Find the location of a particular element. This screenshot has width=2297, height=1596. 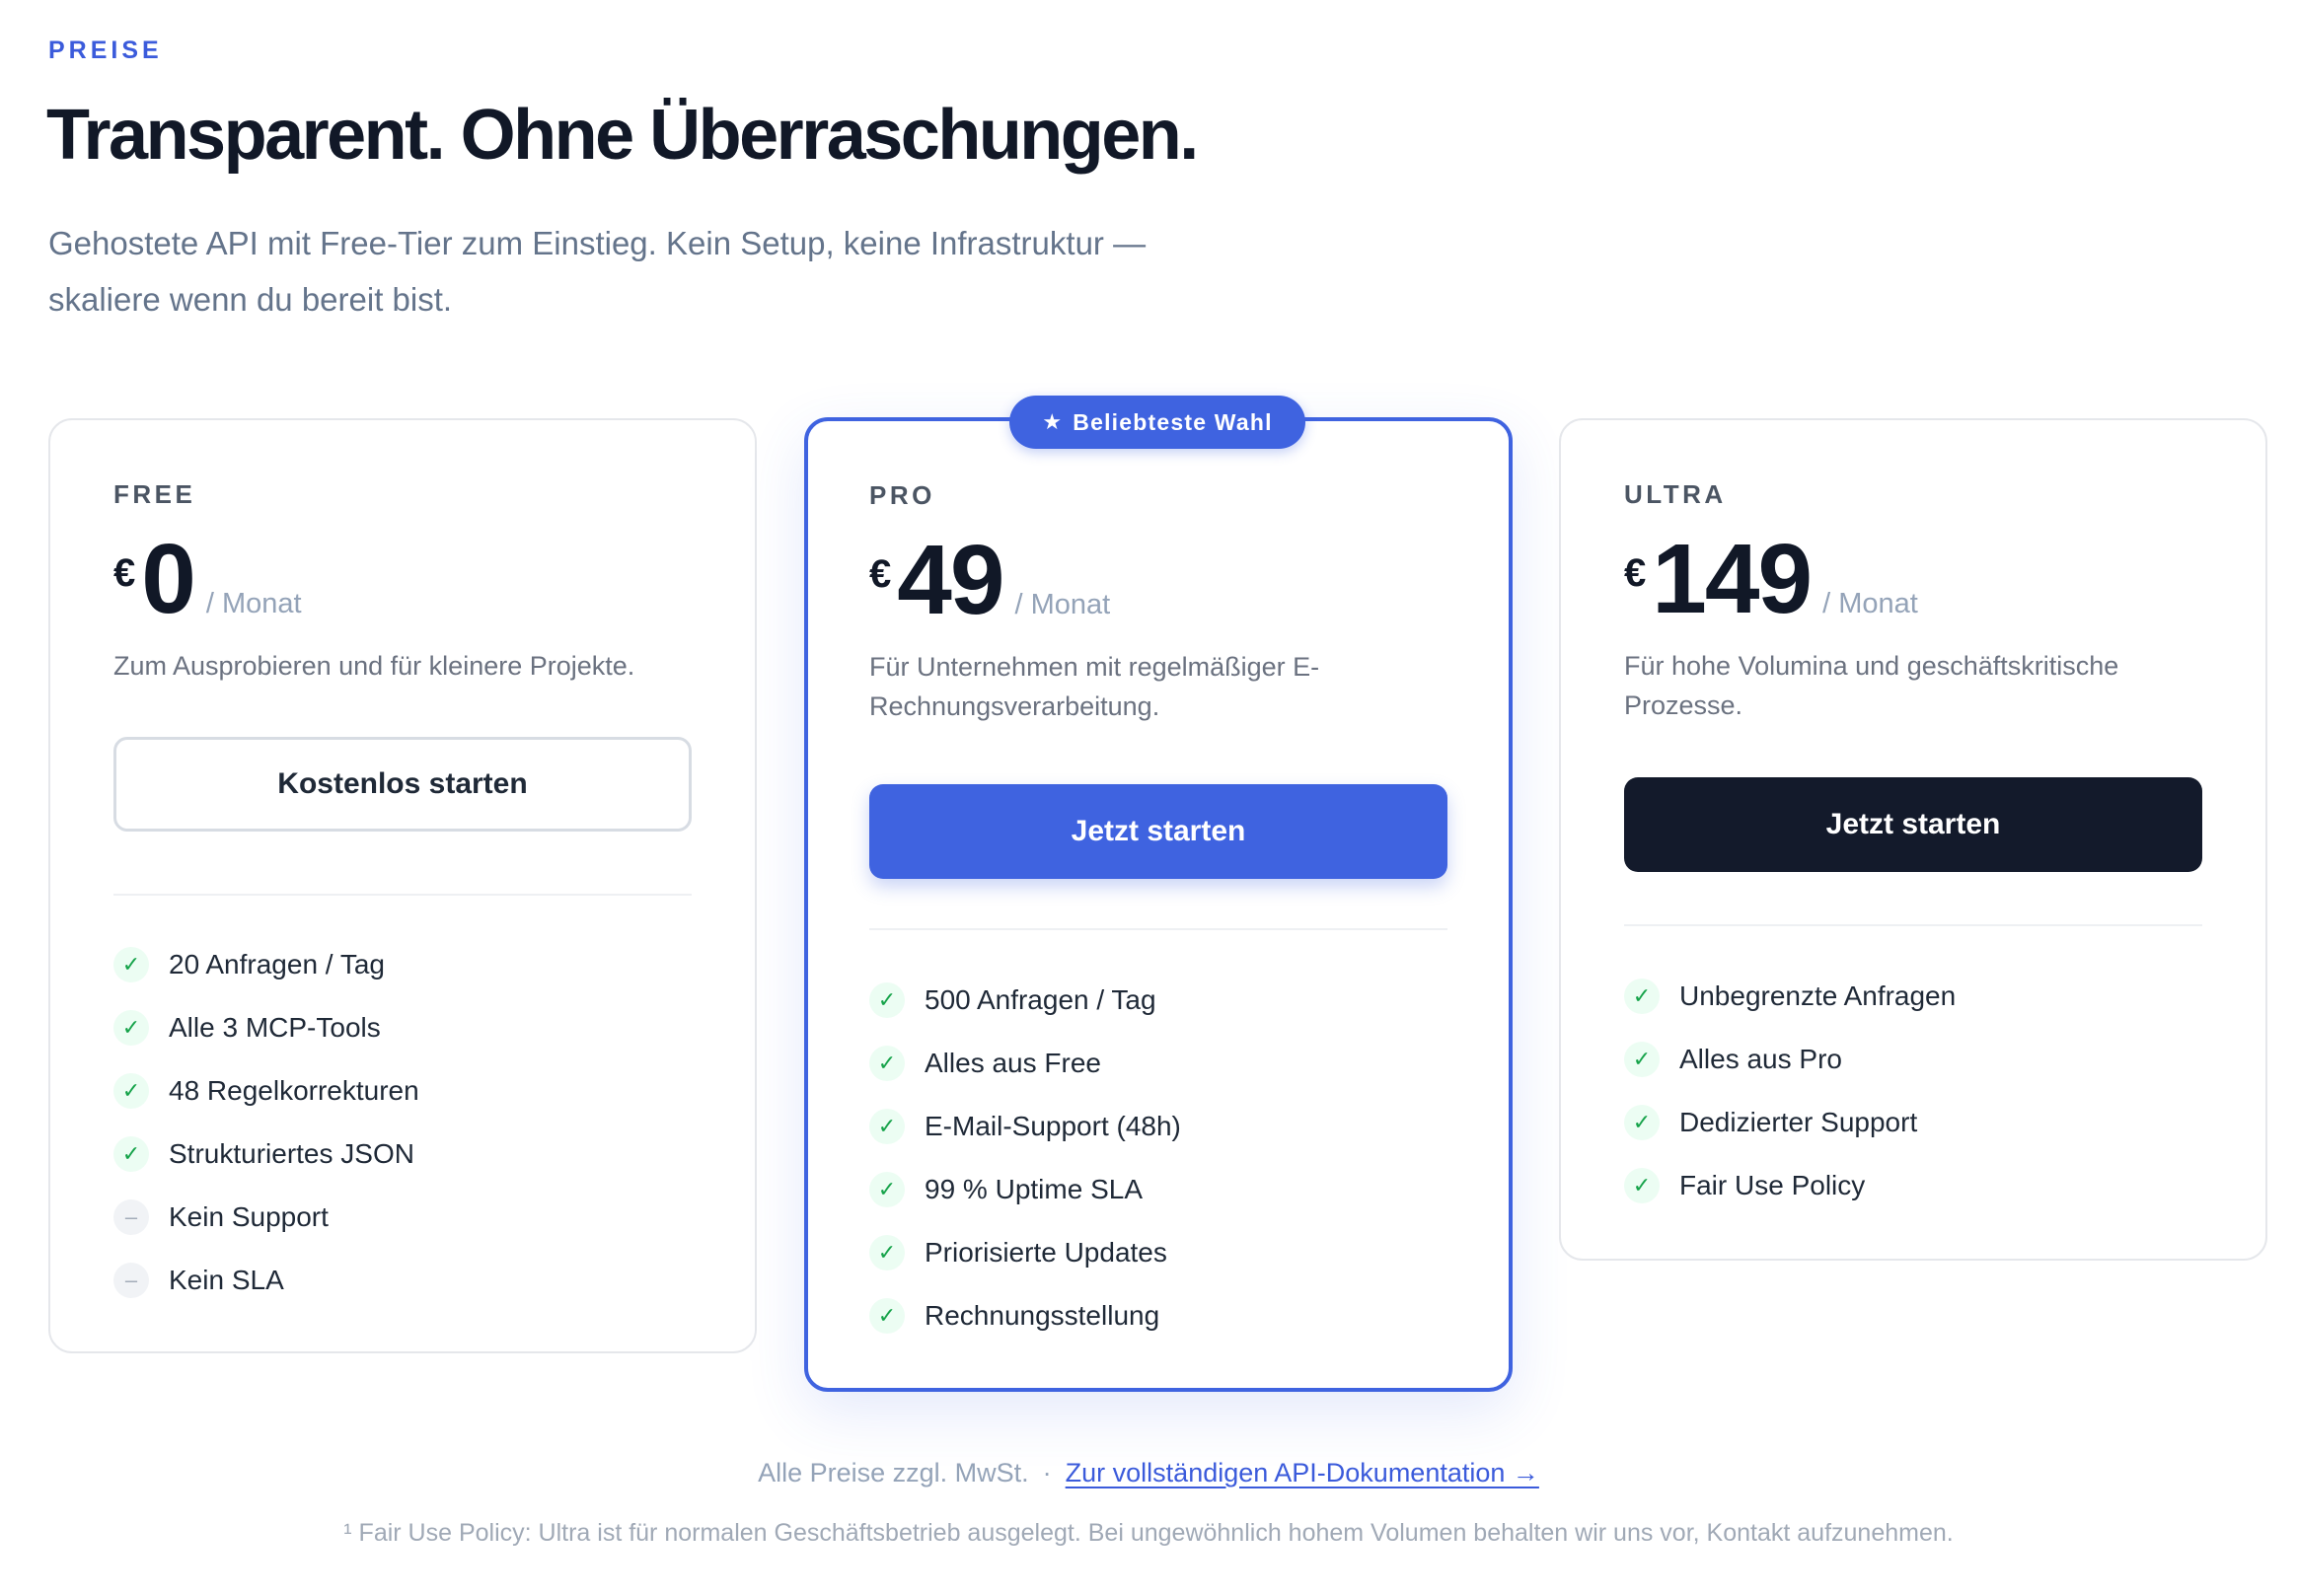

feature-label: E-Mail-Support (48h) is located at coordinates (1053, 1126).